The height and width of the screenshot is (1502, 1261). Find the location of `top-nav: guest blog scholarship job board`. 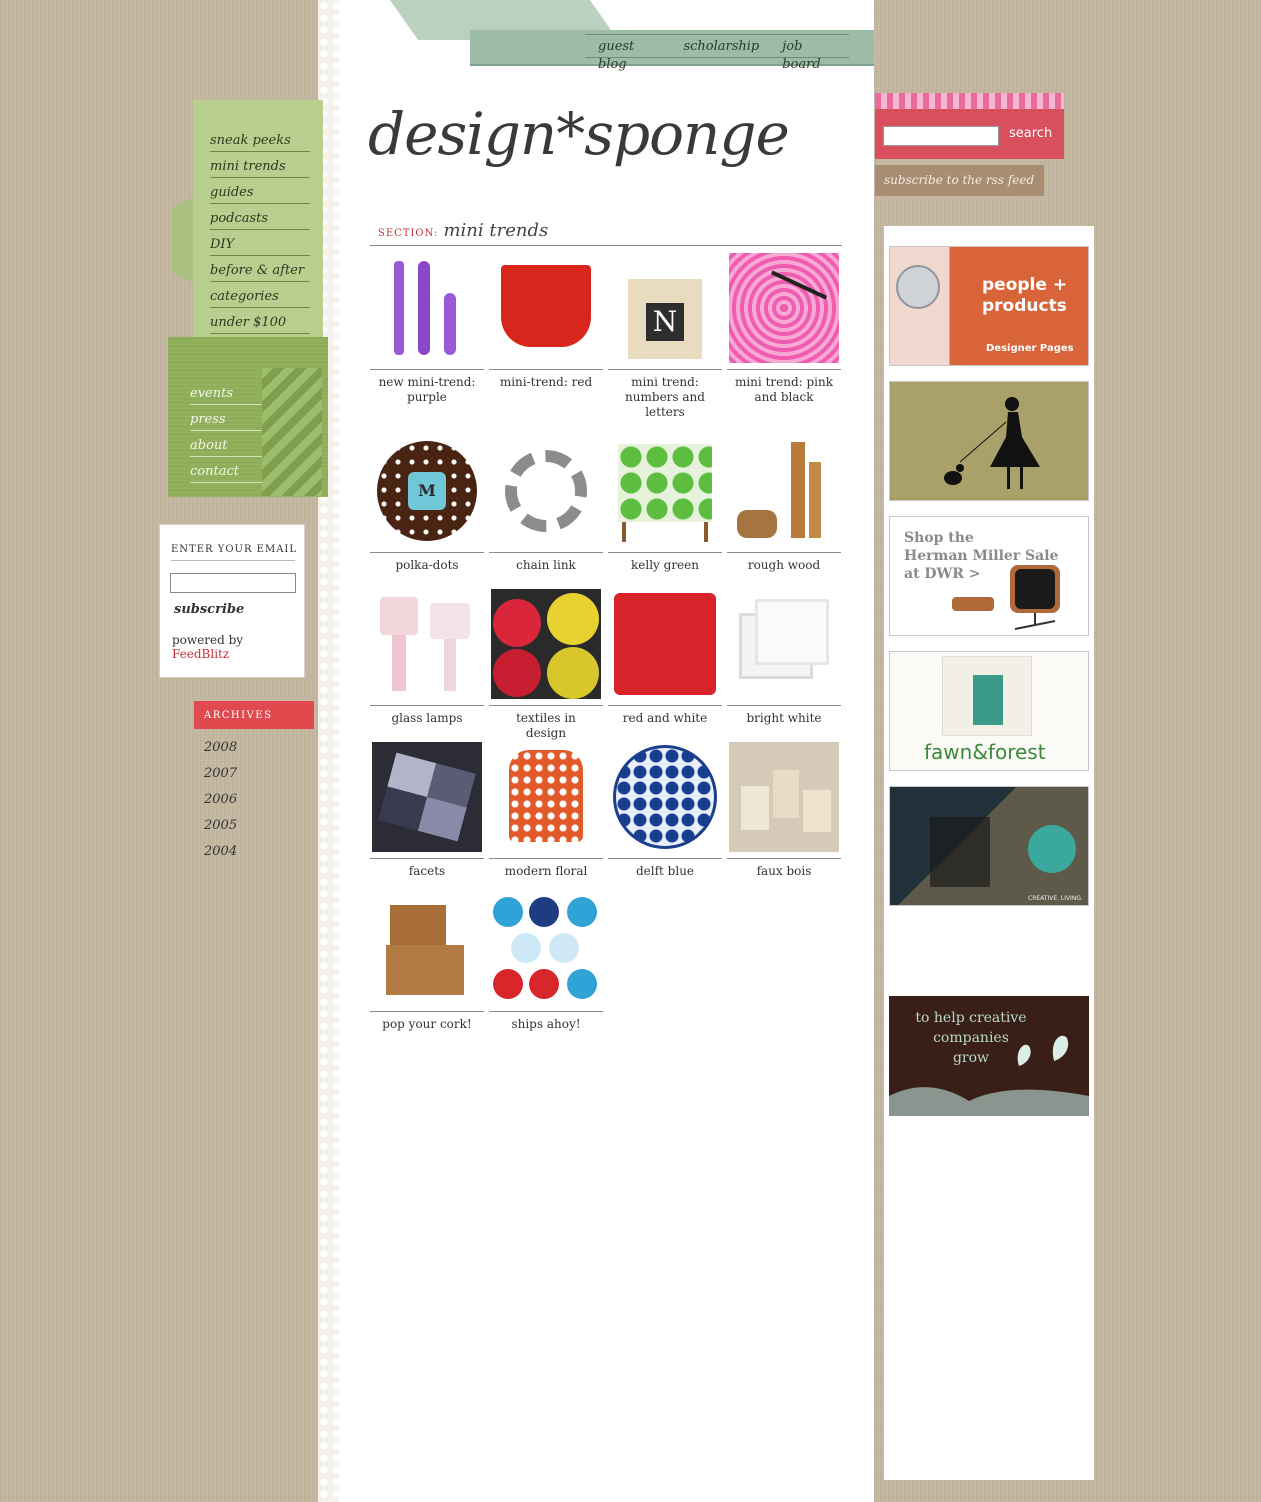

top-nav: guest blog scholarship job board is located at coordinates (717, 53).